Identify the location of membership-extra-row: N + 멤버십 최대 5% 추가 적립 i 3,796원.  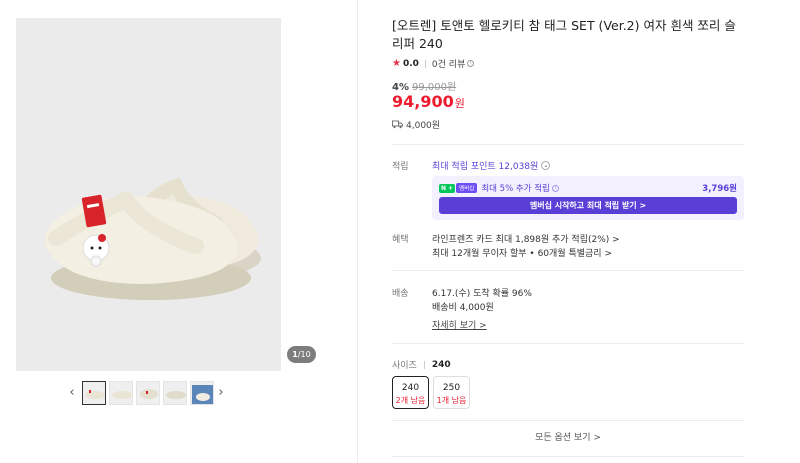
(588, 188).